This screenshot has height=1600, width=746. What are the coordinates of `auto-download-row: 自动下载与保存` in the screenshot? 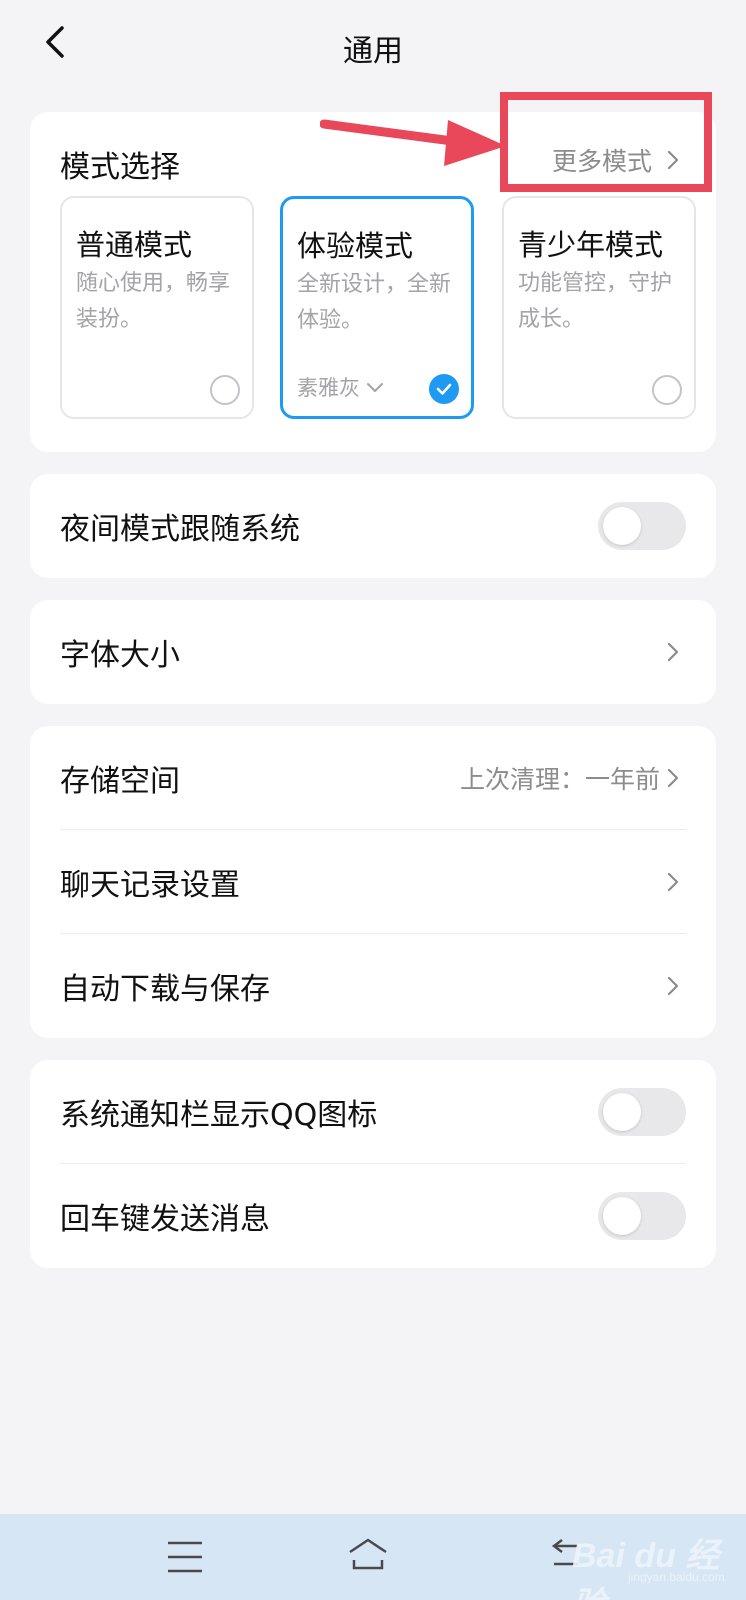 It's located at (373, 986).